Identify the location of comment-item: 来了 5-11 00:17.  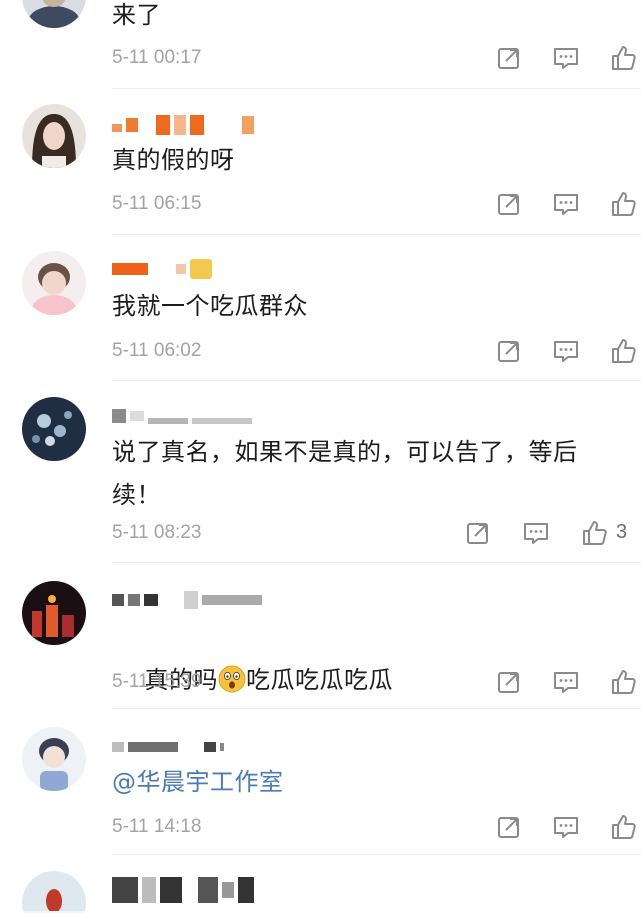
(320, 46).